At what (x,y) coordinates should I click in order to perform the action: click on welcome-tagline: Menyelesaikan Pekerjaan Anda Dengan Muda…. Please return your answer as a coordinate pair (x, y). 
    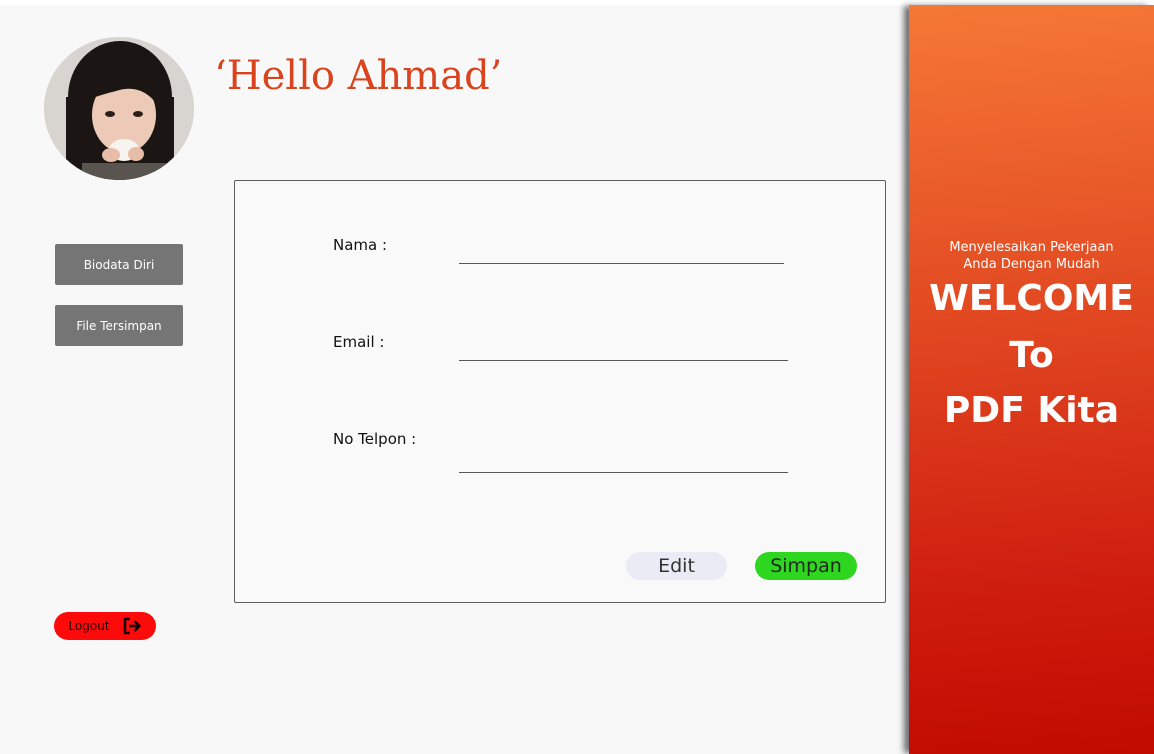
    Looking at the image, I should click on (1031, 256).